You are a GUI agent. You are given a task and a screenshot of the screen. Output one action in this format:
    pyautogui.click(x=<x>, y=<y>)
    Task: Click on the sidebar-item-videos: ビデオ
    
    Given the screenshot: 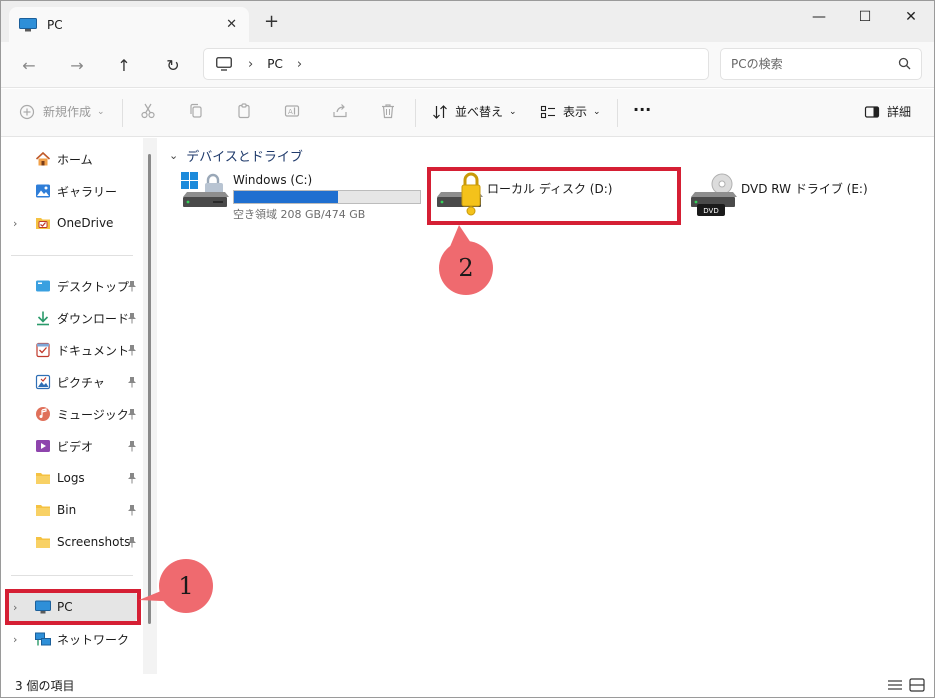 What is the action you would take?
    pyautogui.click(x=74, y=446)
    